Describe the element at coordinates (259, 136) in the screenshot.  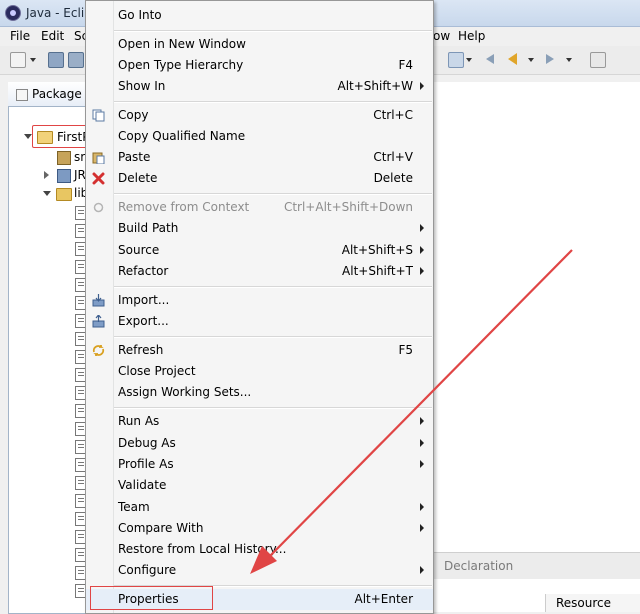
I see `menu-item-copy-qualified-name: Copy Qualified Name` at that location.